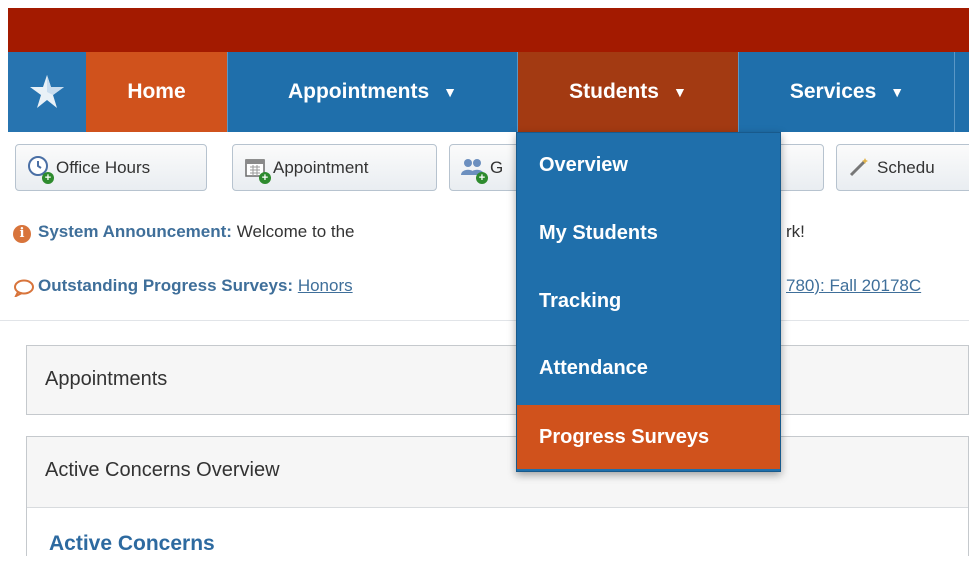 Image resolution: width=969 pixels, height=568 pixels. Describe the element at coordinates (583, 164) in the screenshot. I see `menu-item-label: Overview` at that location.